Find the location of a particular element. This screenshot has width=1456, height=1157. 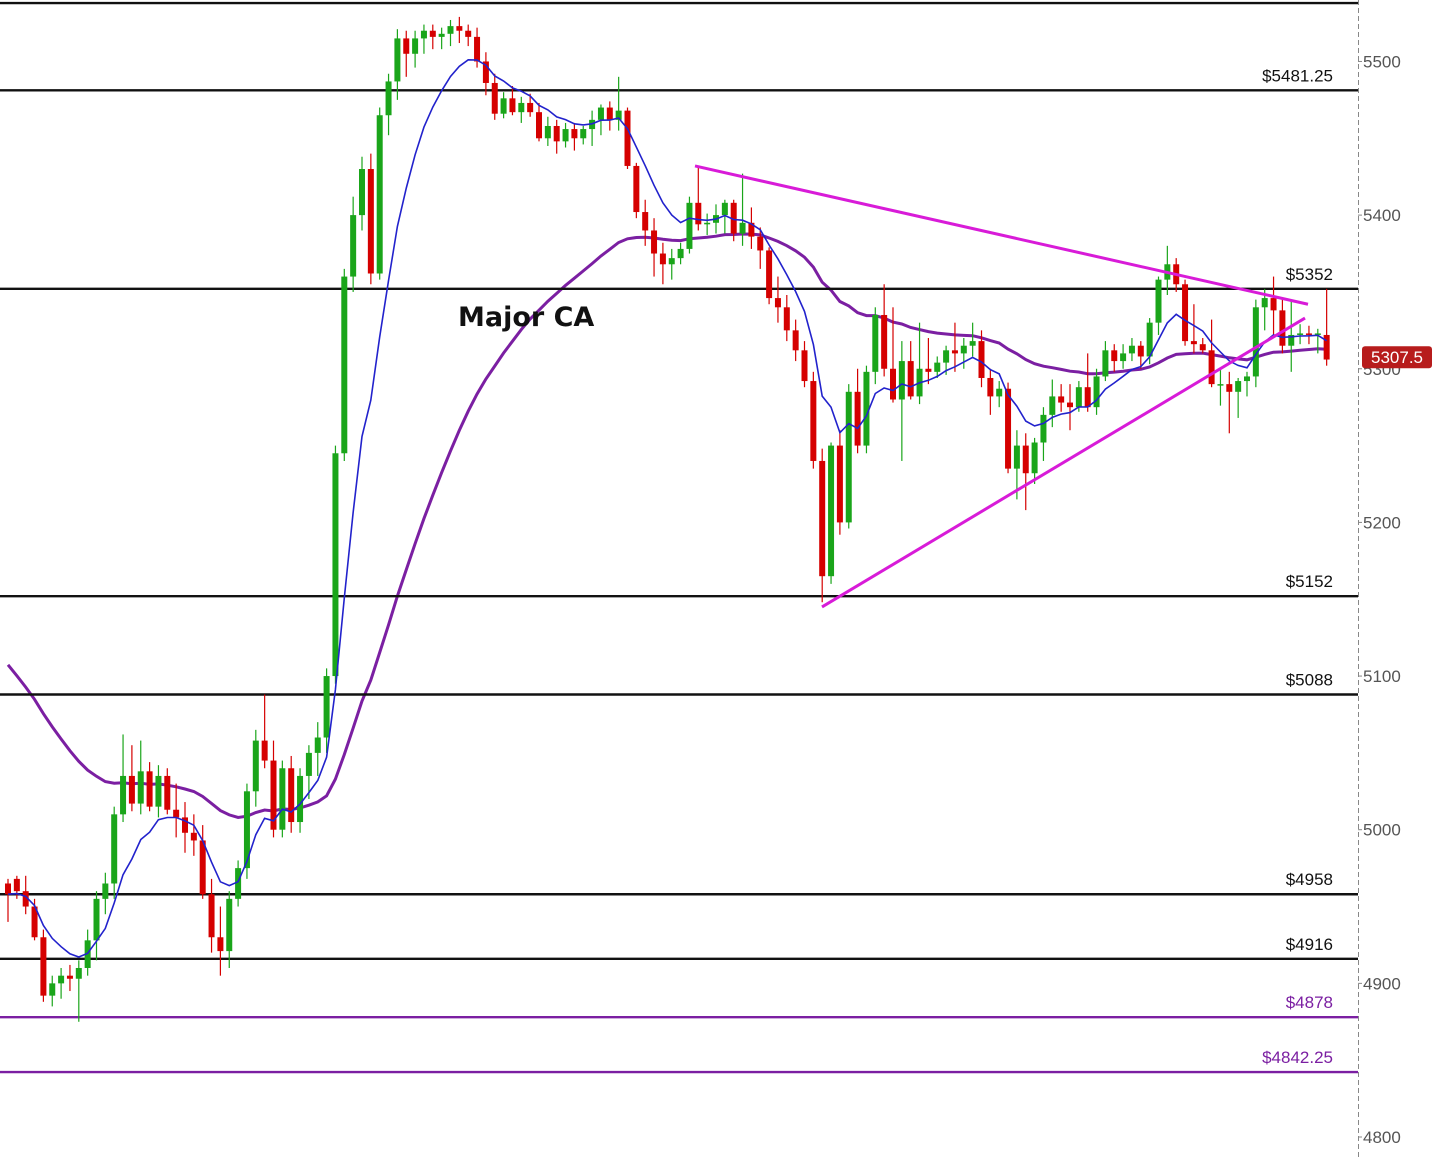

price-tick-label: 5500 is located at coordinates (1382, 61).